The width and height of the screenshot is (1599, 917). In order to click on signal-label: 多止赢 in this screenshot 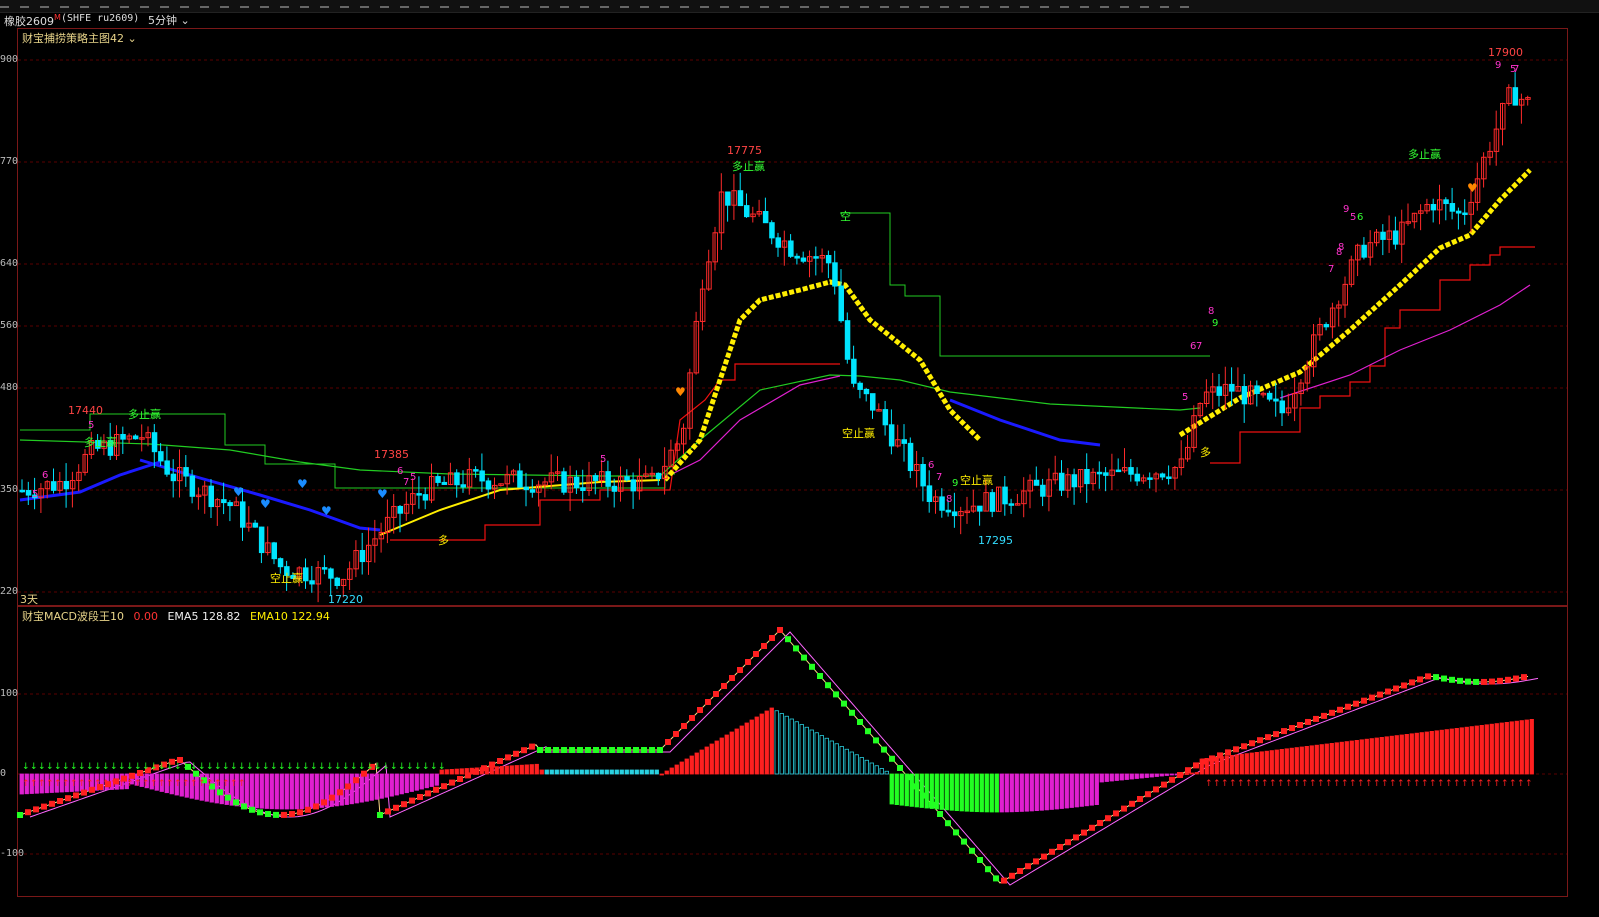, I will do `click(748, 166)`.